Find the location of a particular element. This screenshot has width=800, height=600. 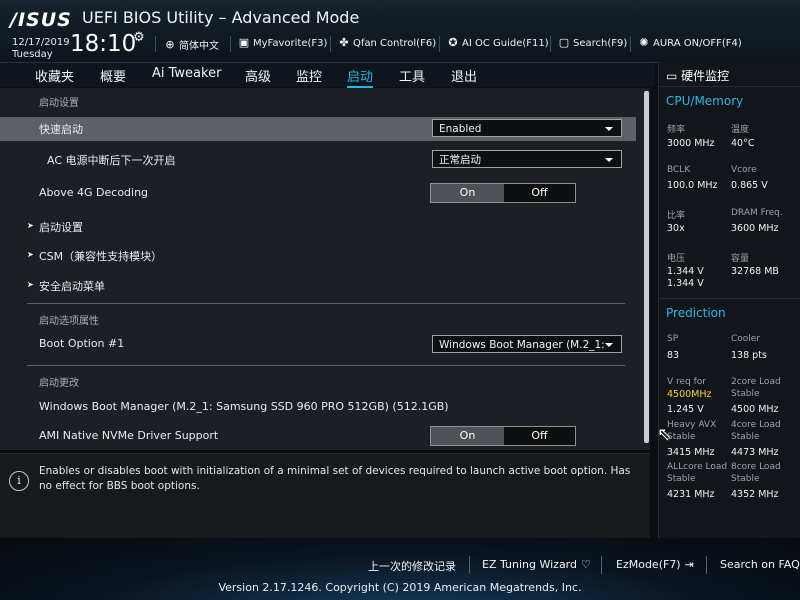

globe-icon: ⊕ is located at coordinates (170, 44).